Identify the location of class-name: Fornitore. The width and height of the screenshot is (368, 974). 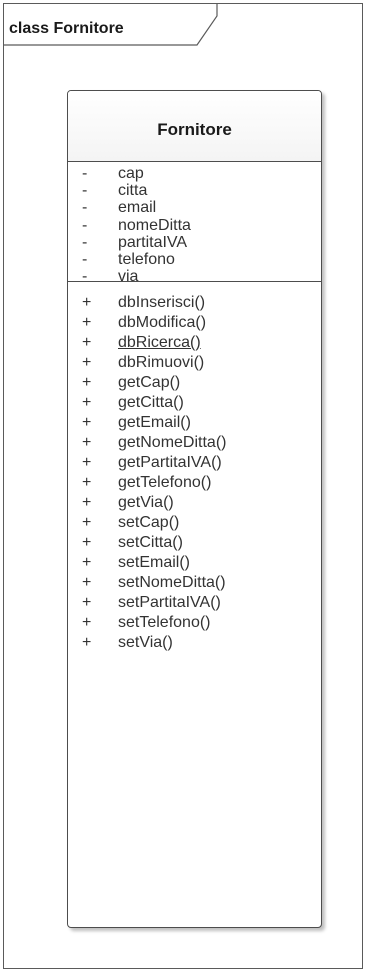
(194, 129).